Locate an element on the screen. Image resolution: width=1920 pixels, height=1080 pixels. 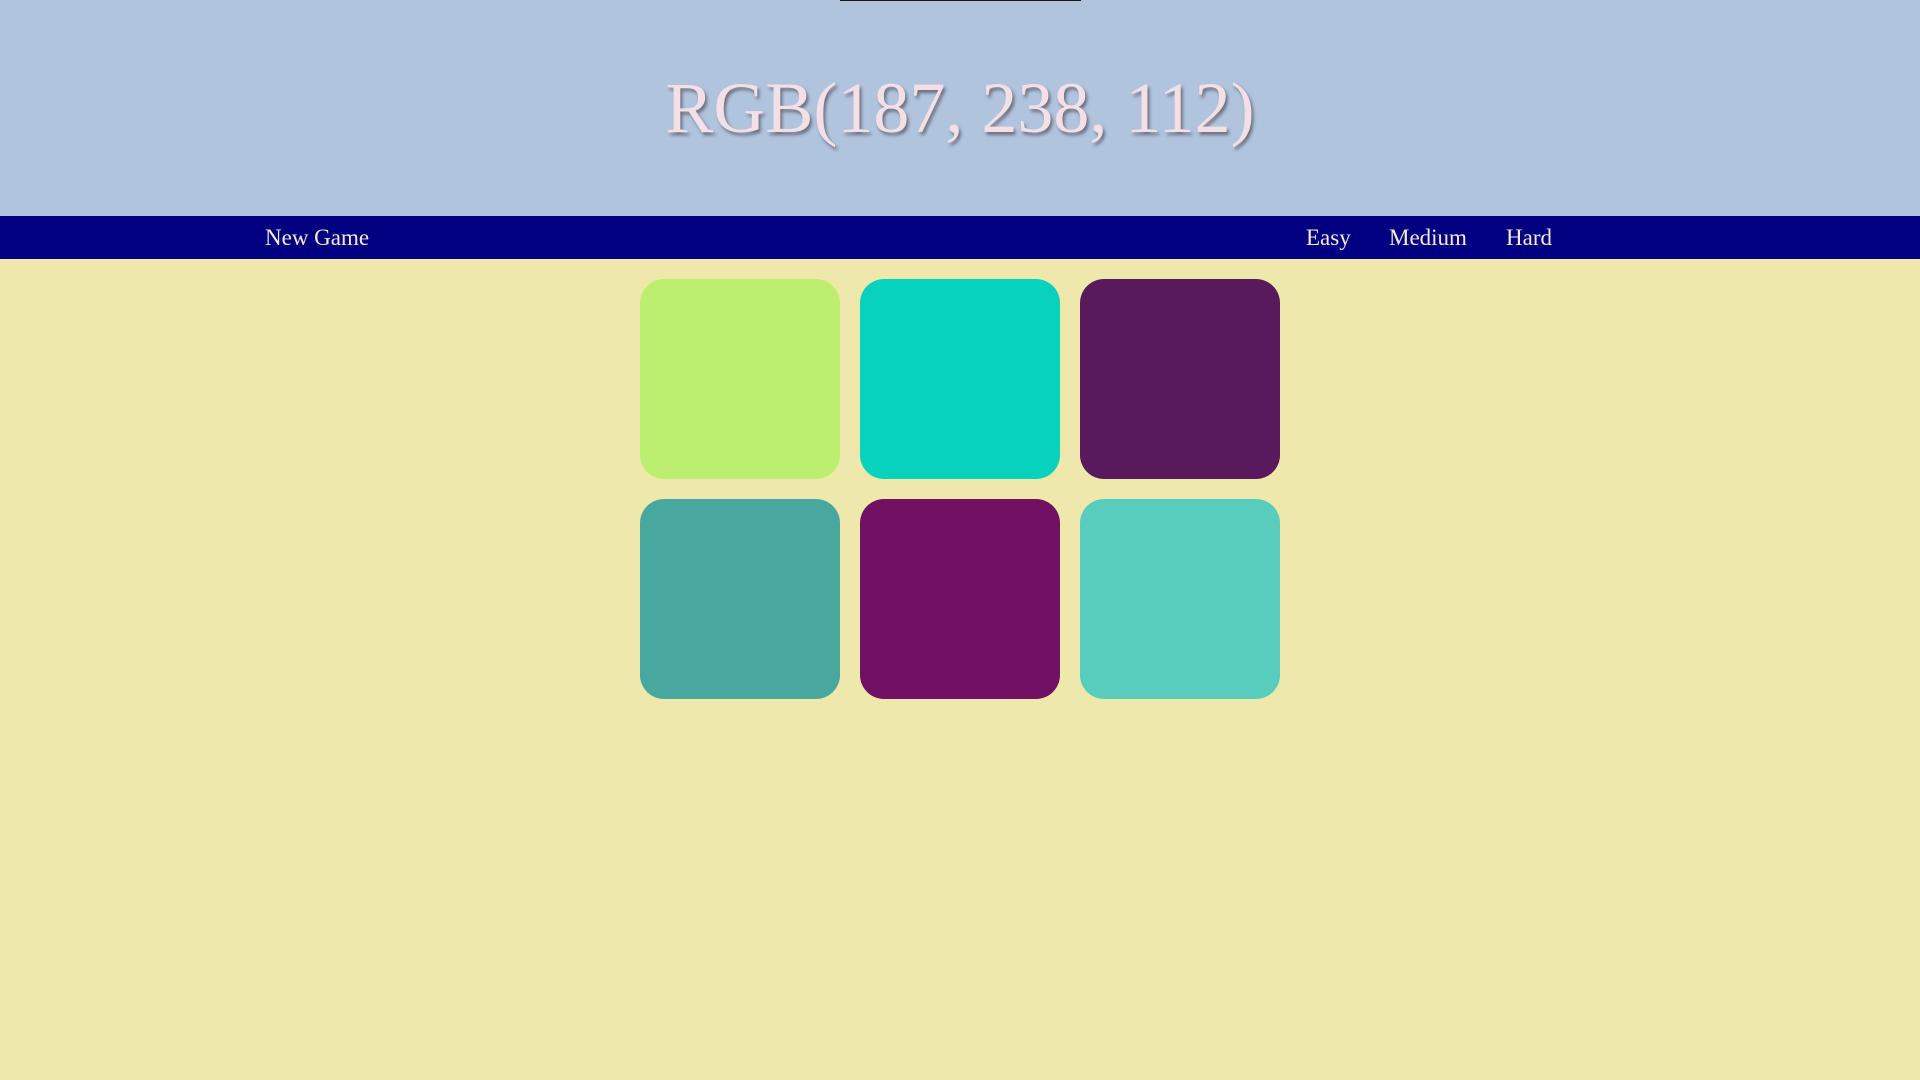
new-game-button: New Game is located at coordinates (317, 237).